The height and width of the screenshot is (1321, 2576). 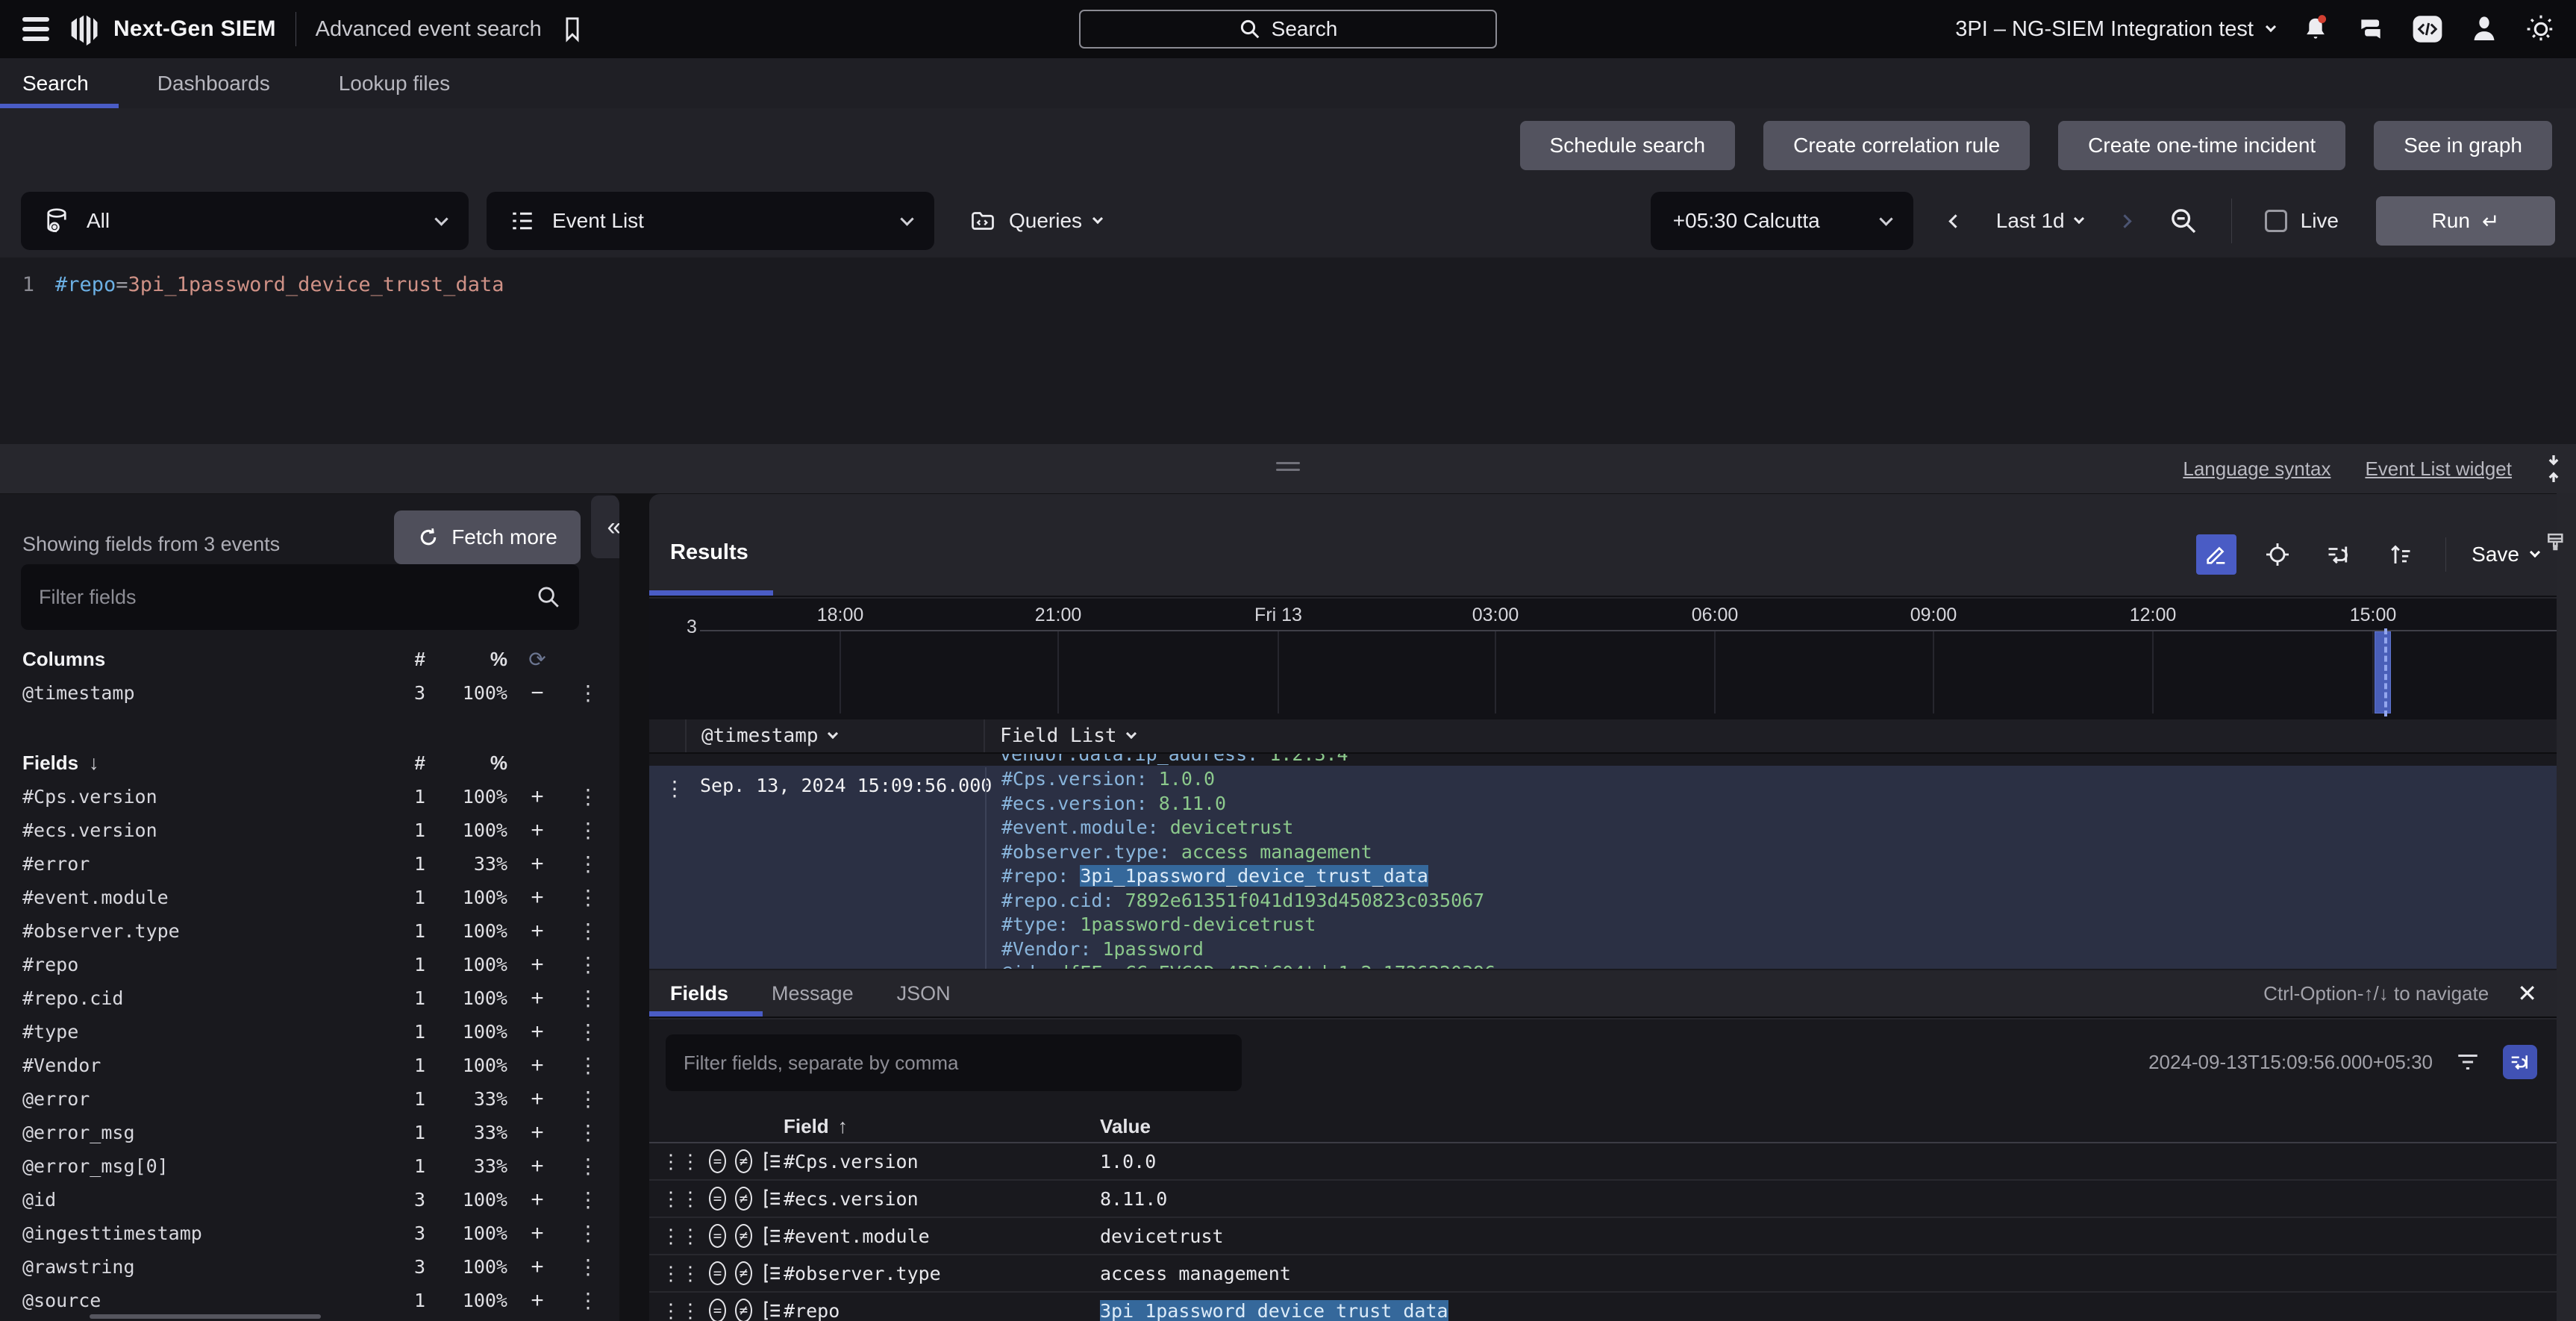 I want to click on crosshair-button, so click(x=2277, y=554).